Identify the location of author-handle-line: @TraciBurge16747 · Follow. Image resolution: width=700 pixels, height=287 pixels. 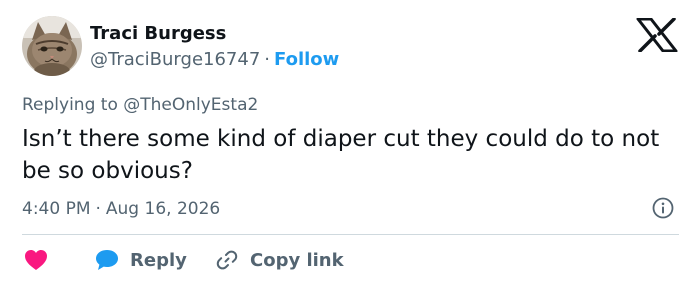
(214, 59).